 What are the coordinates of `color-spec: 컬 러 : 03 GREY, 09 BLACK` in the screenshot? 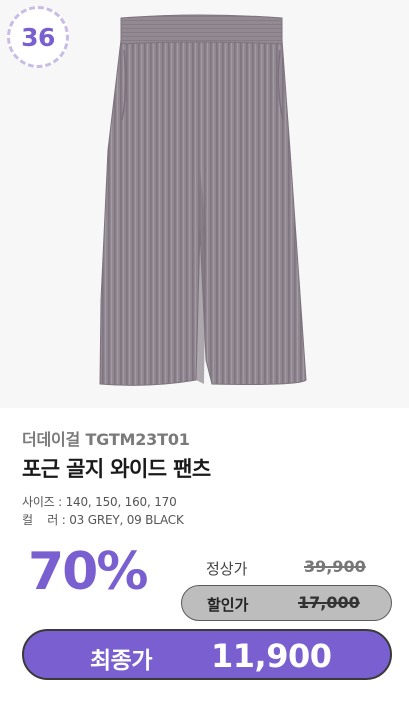 It's located at (103, 519).